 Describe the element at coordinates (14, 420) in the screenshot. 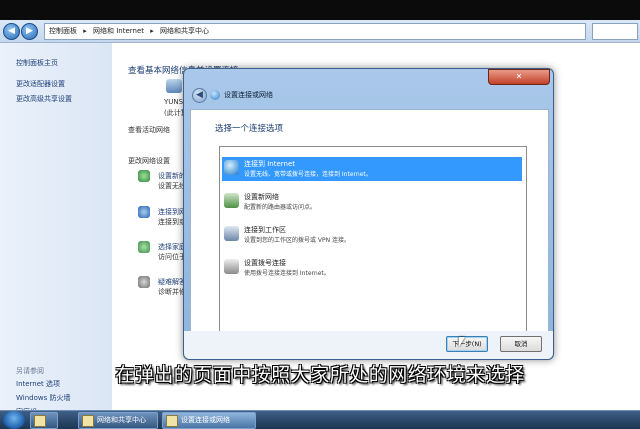

I see `start-button` at that location.